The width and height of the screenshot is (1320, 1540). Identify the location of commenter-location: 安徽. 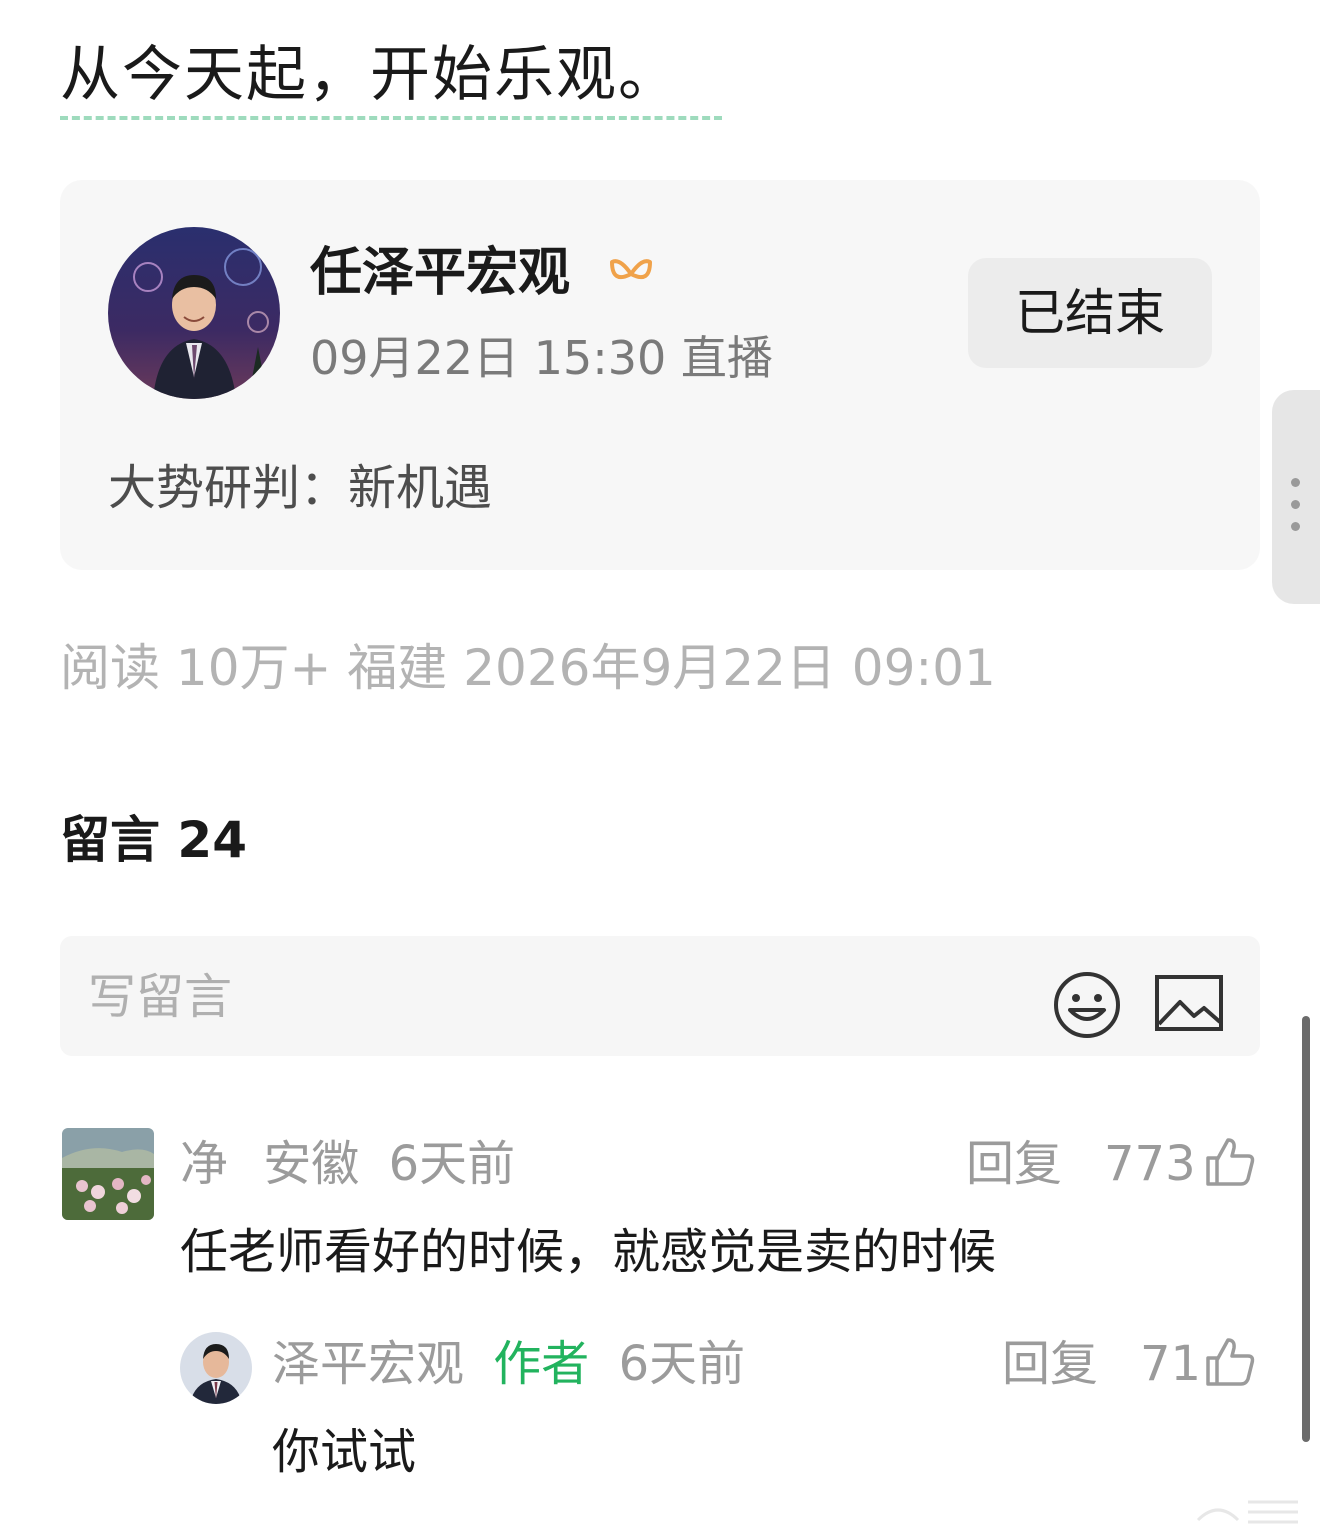
(311, 1164).